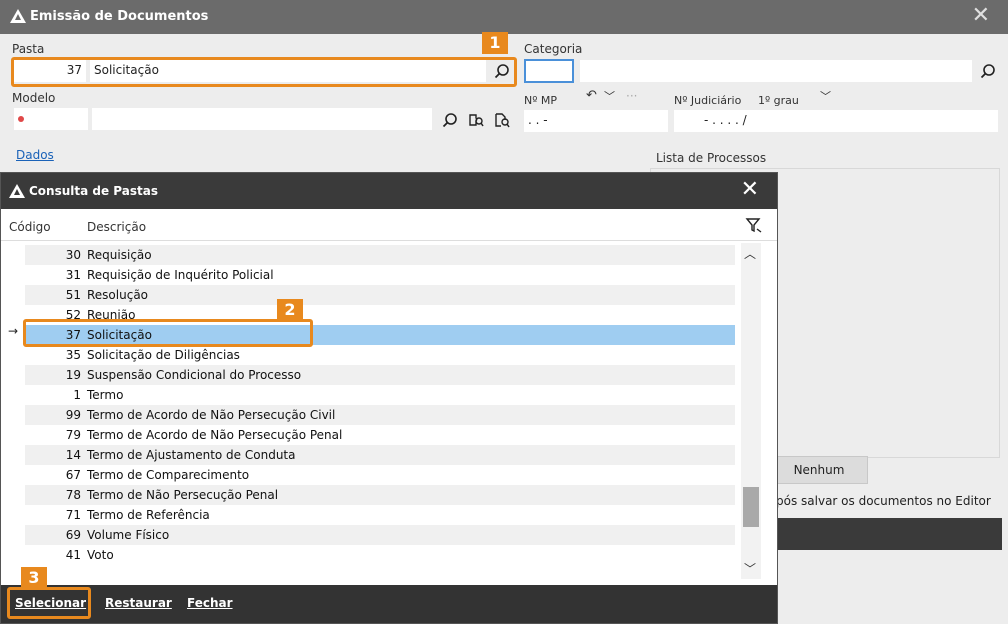 The width and height of the screenshot is (1008, 624). What do you see at coordinates (119, 16) in the screenshot?
I see `window-title: Emissão de Documentos` at bounding box center [119, 16].